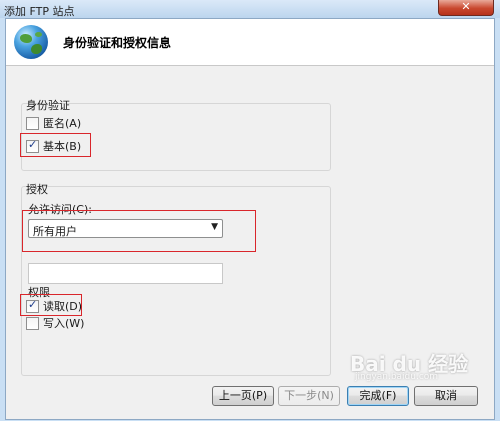 The width and height of the screenshot is (500, 421). I want to click on title-bar: 添加 FTP 站点 ✕, so click(250, 9).